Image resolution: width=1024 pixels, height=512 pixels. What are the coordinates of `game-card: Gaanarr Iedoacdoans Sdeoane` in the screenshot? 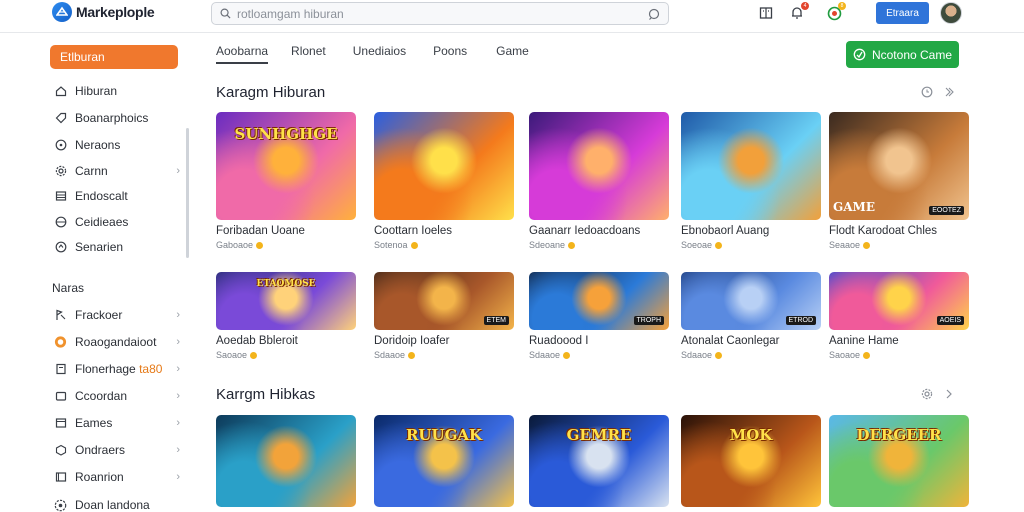 It's located at (599, 181).